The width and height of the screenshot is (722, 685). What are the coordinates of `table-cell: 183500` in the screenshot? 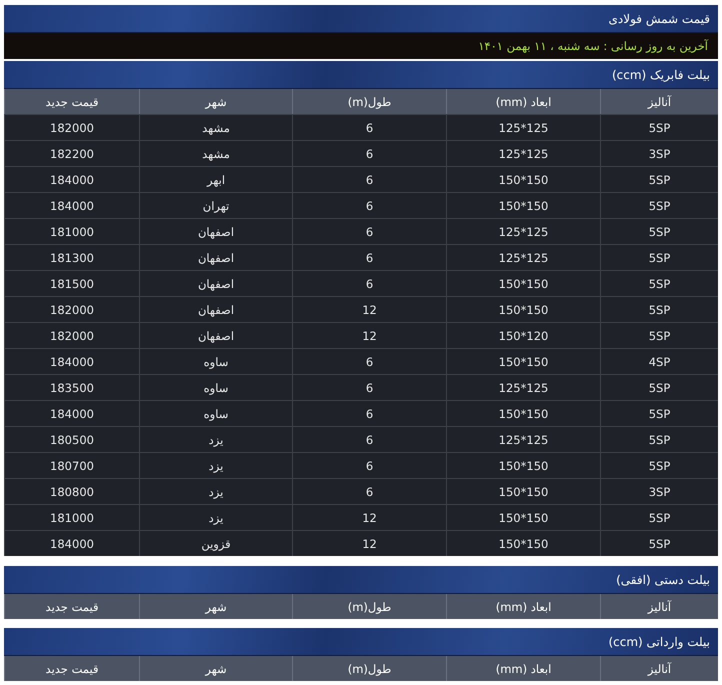 It's located at (71, 387).